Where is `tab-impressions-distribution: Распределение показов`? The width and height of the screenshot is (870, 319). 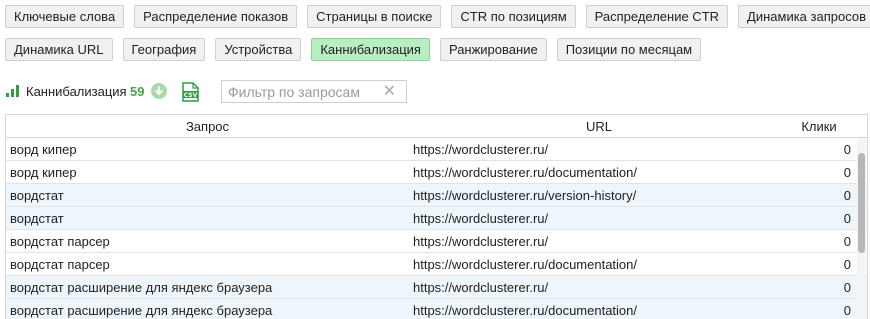
tab-impressions-distribution: Распределение показов is located at coordinates (216, 16).